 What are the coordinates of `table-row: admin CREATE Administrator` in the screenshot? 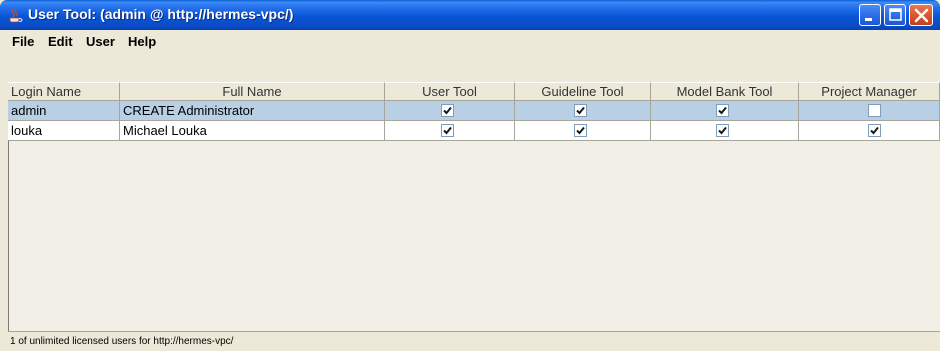 It's located at (474, 111).